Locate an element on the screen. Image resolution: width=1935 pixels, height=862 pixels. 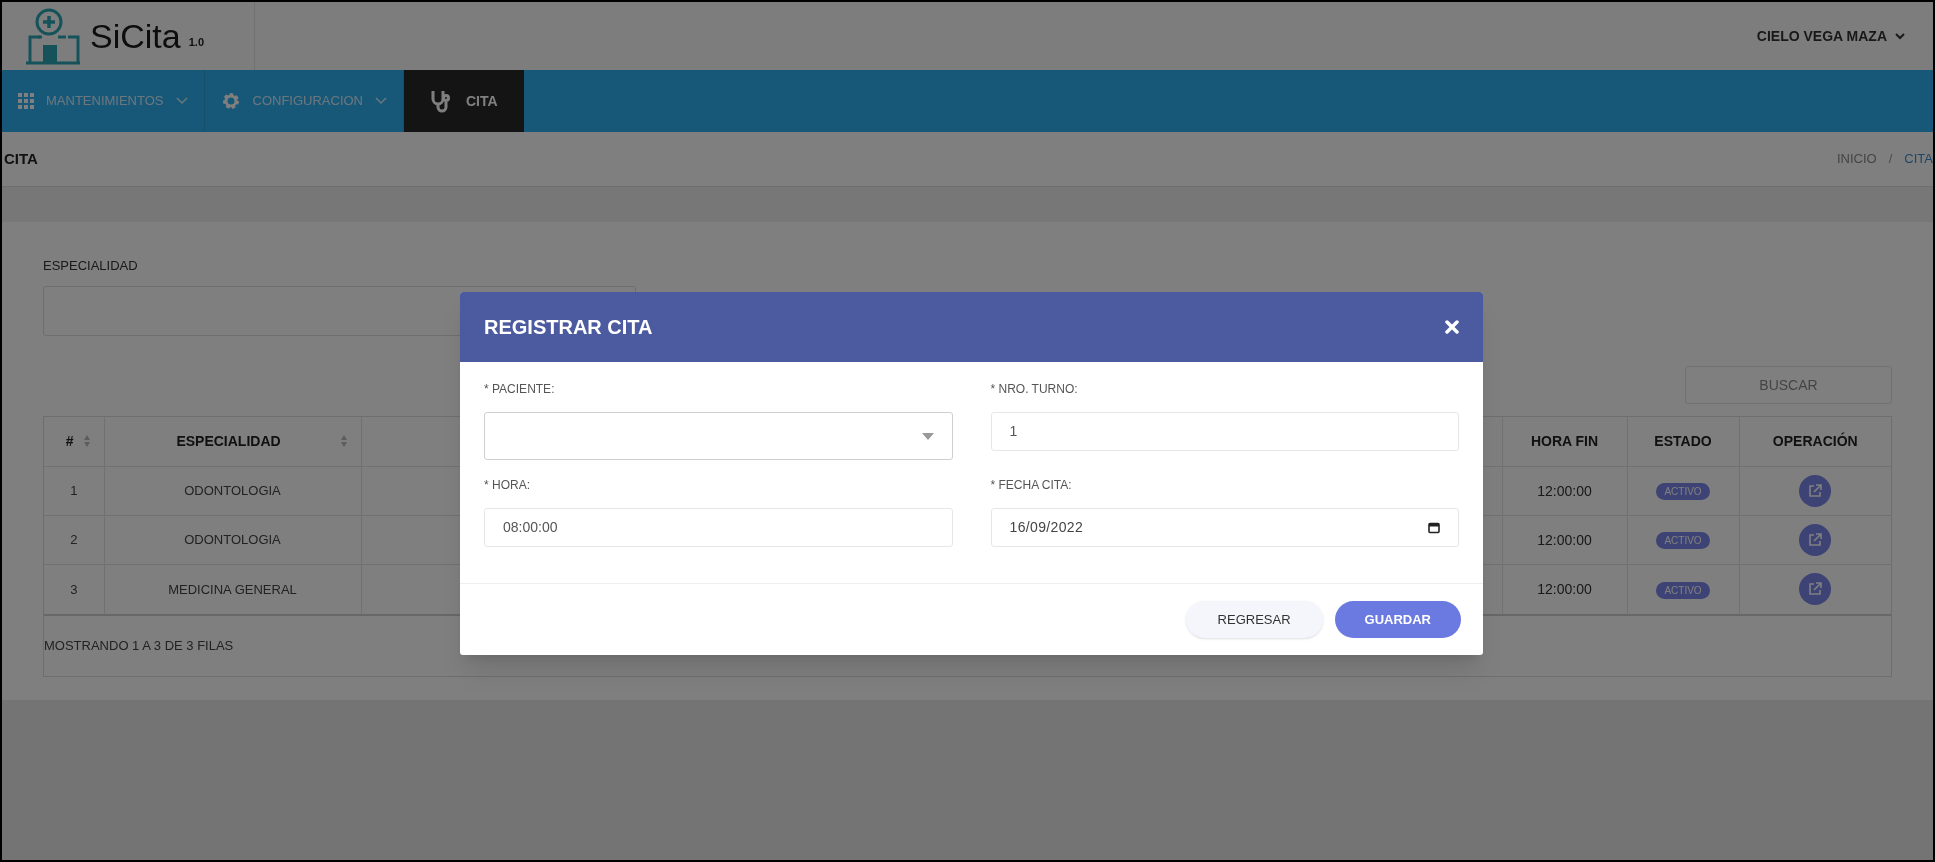
table-footer-text: MOSTRANDO 1 A 3 DE 3 FILAS is located at coordinates (139, 645).